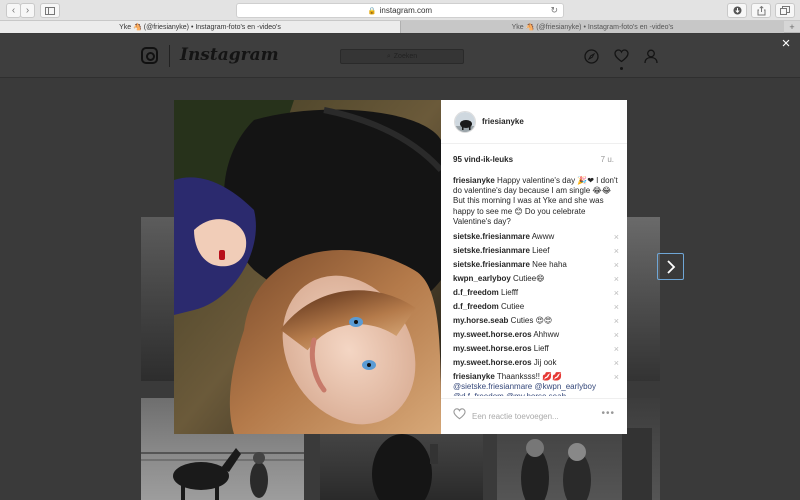  I want to click on activity-heart-icon, so click(621, 59).